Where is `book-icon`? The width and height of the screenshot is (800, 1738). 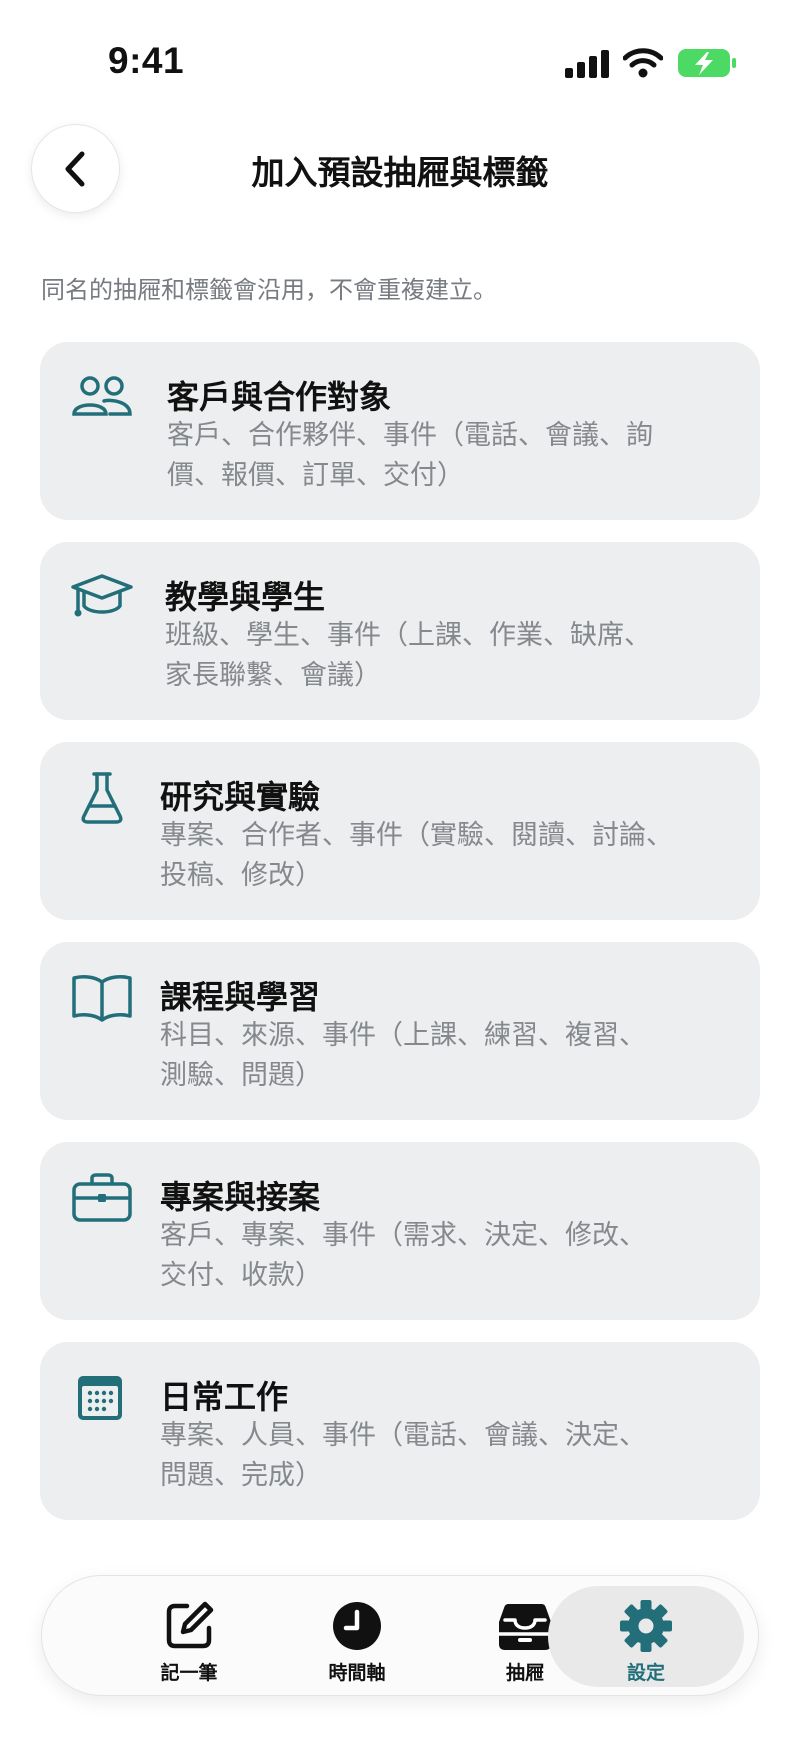 book-icon is located at coordinates (102, 998).